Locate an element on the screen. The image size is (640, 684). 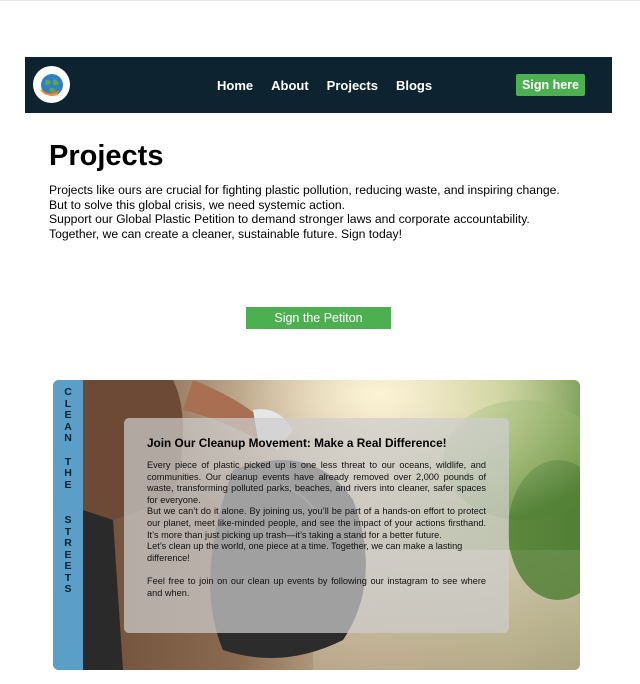
sign-here-button: Sign here is located at coordinates (550, 85).